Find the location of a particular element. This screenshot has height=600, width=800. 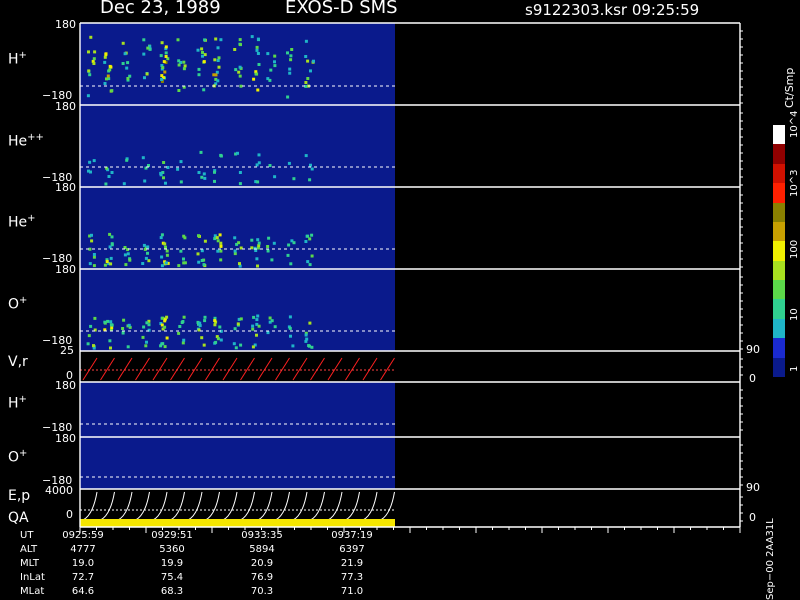

ephemeris-value: 77.3 is located at coordinates (352, 577).